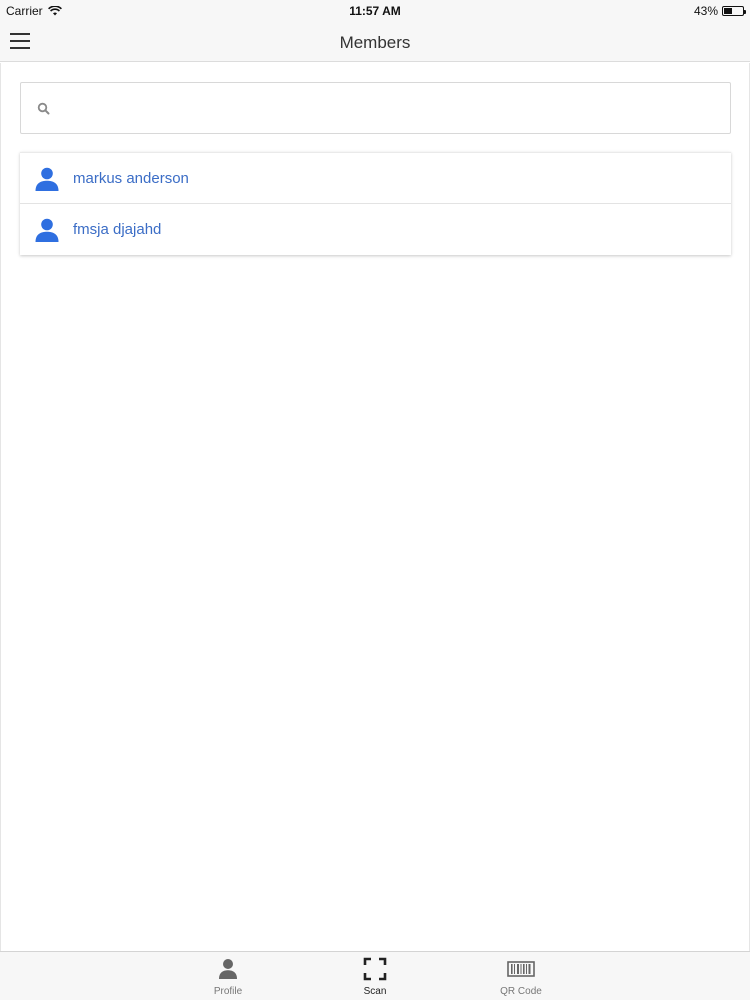 This screenshot has width=750, height=1000. I want to click on tab-label: Scan, so click(375, 991).